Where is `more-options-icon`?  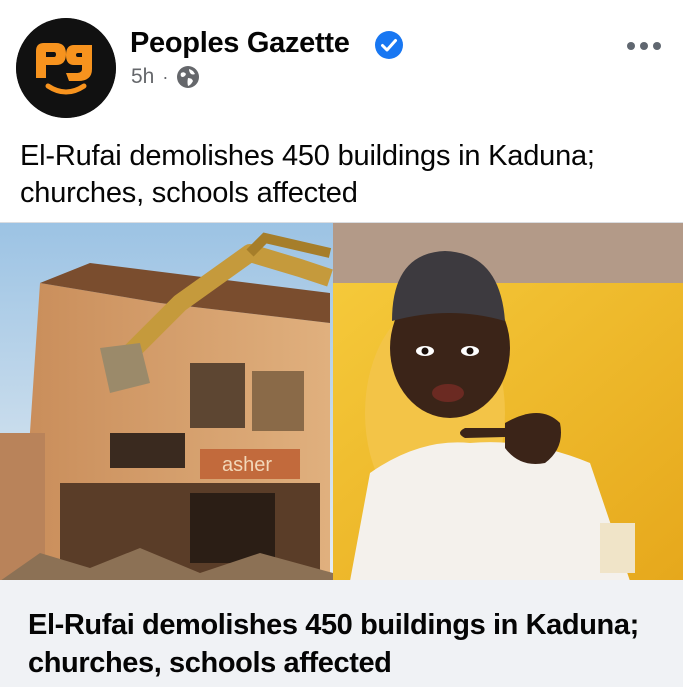
more-options-icon is located at coordinates (644, 46).